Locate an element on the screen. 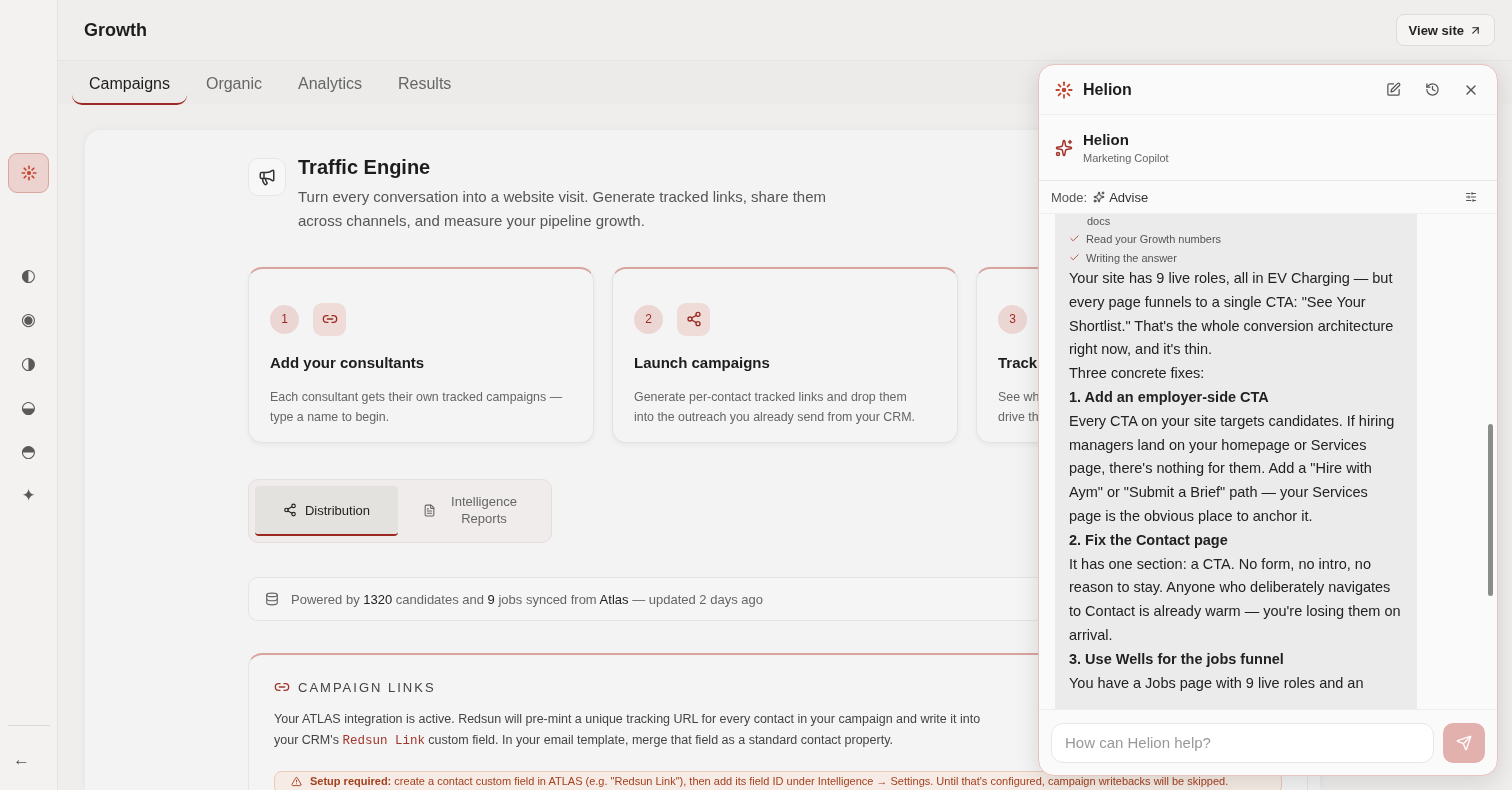 This screenshot has width=1512, height=790. mode-label: Mode: is located at coordinates (1069, 197).